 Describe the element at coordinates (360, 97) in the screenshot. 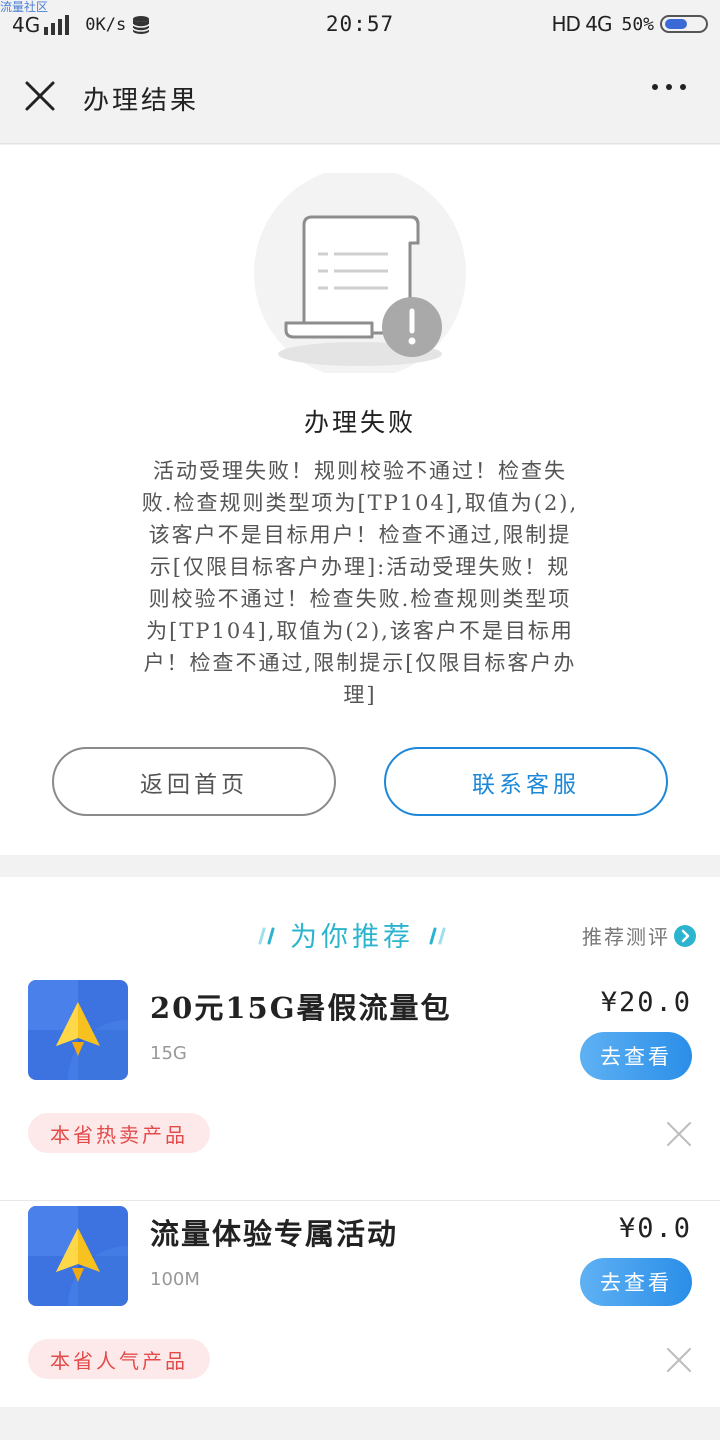

I see `nav-bar: 办理结果` at that location.